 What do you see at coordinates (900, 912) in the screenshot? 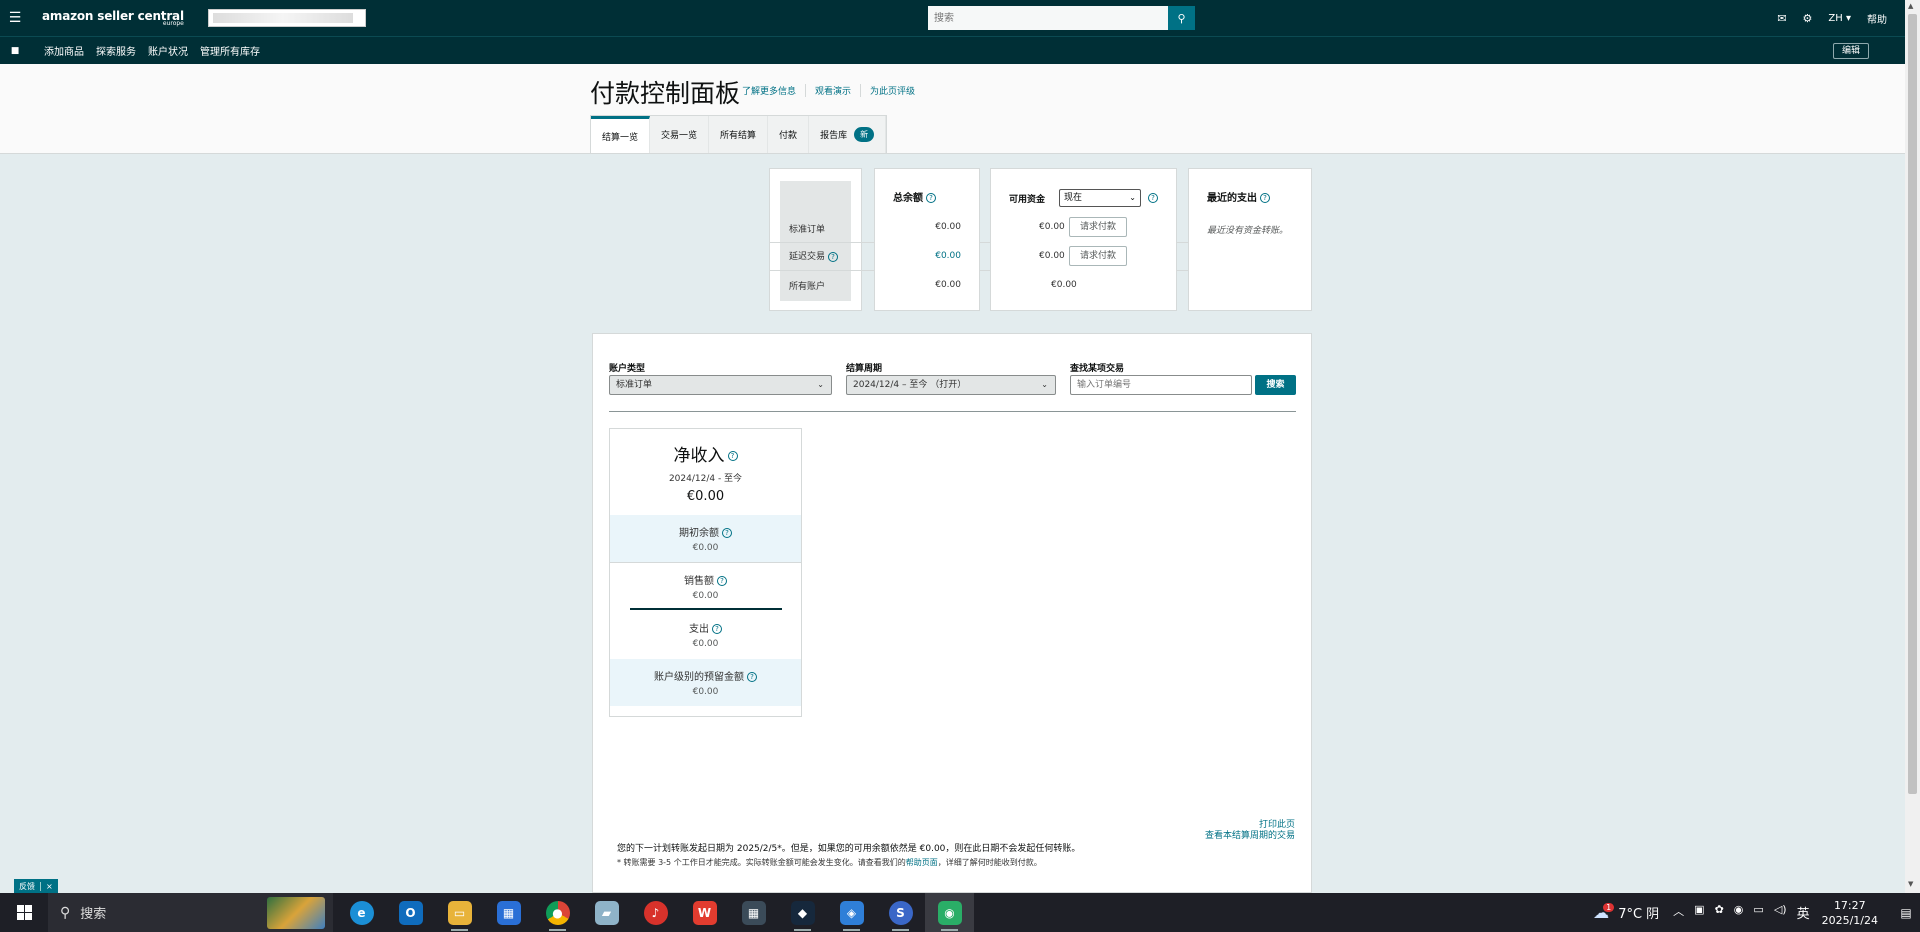
I see `taskbar-browser-s: S` at bounding box center [900, 912].